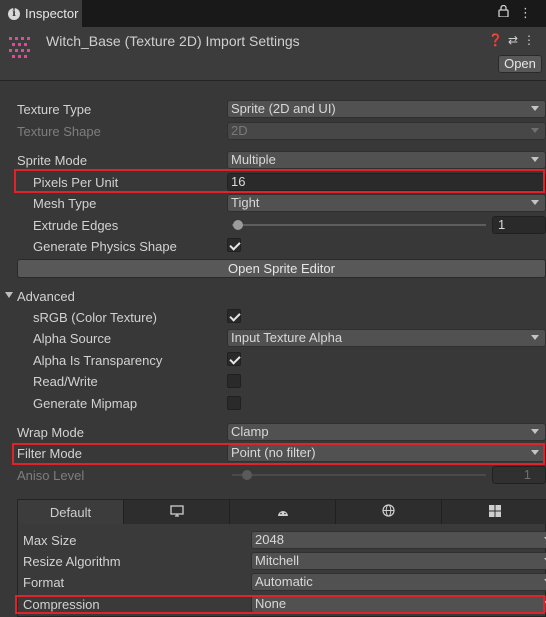  What do you see at coordinates (19, 48) in the screenshot?
I see `texture-icon` at bounding box center [19, 48].